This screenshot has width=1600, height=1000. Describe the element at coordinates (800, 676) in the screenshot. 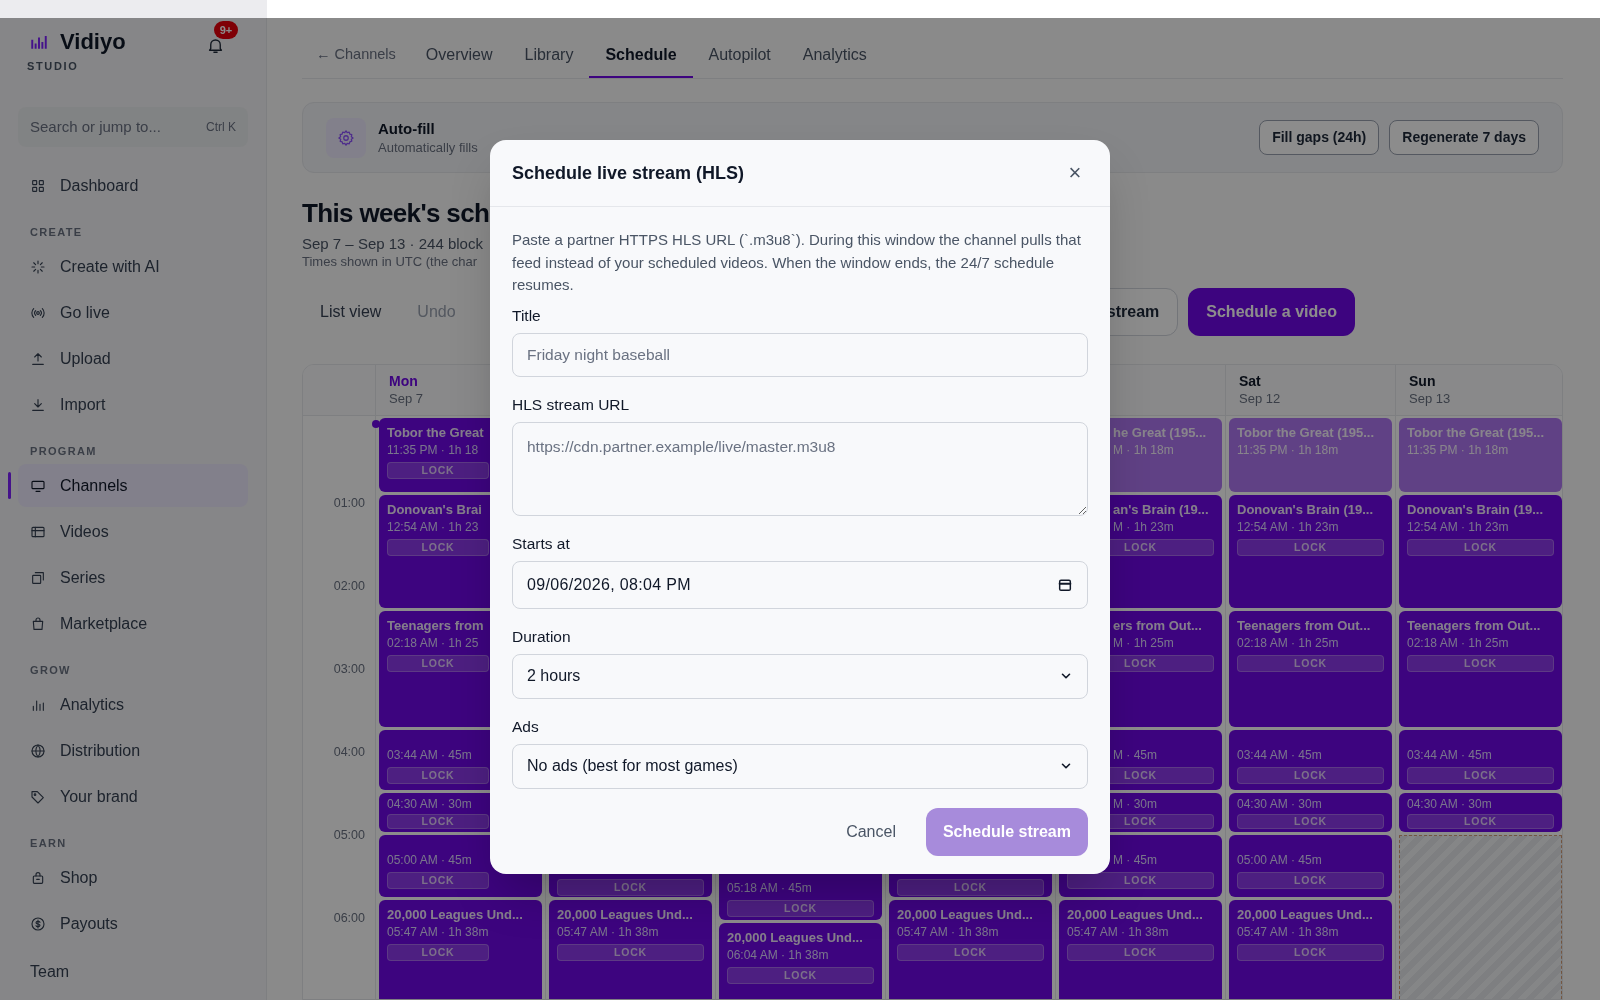

I see `select-field: 2 hours` at that location.